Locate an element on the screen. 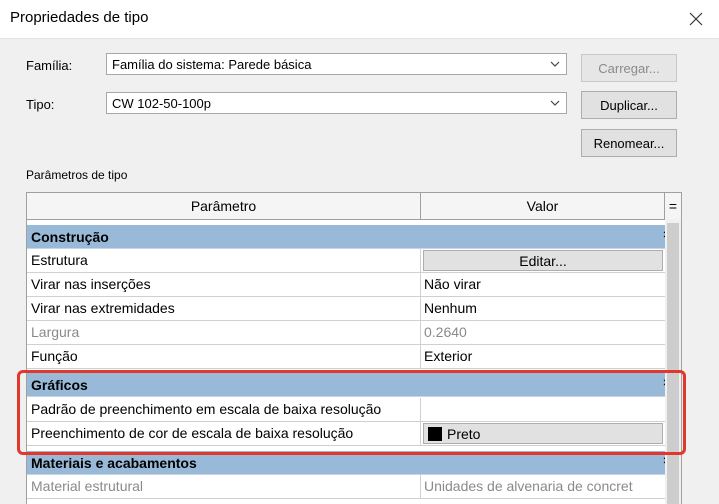 This screenshot has height=504, width=719. vertical-scrollbar is located at coordinates (673, 361).